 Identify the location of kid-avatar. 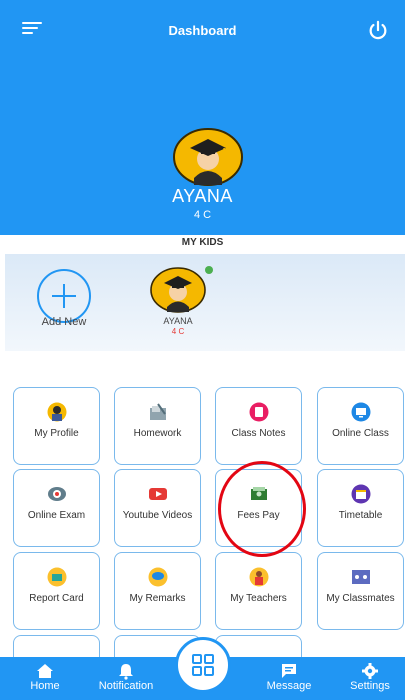
(178, 290).